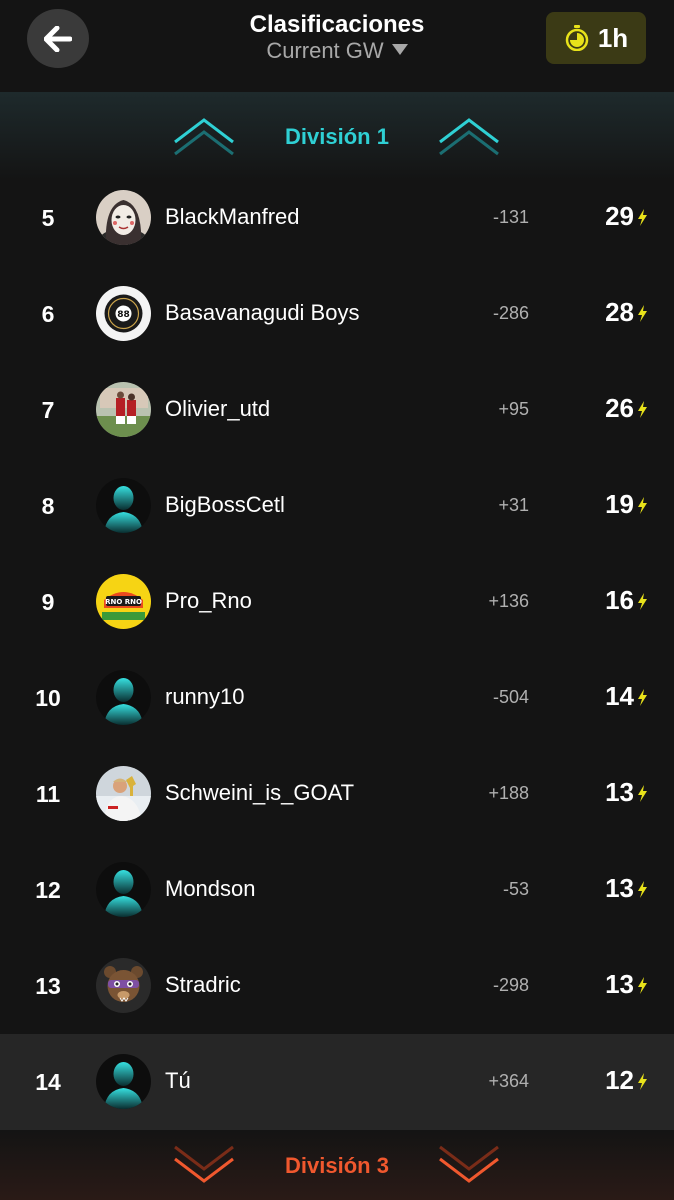  What do you see at coordinates (260, 792) in the screenshot?
I see `manager-name: Schweini_is_GOAT` at bounding box center [260, 792].